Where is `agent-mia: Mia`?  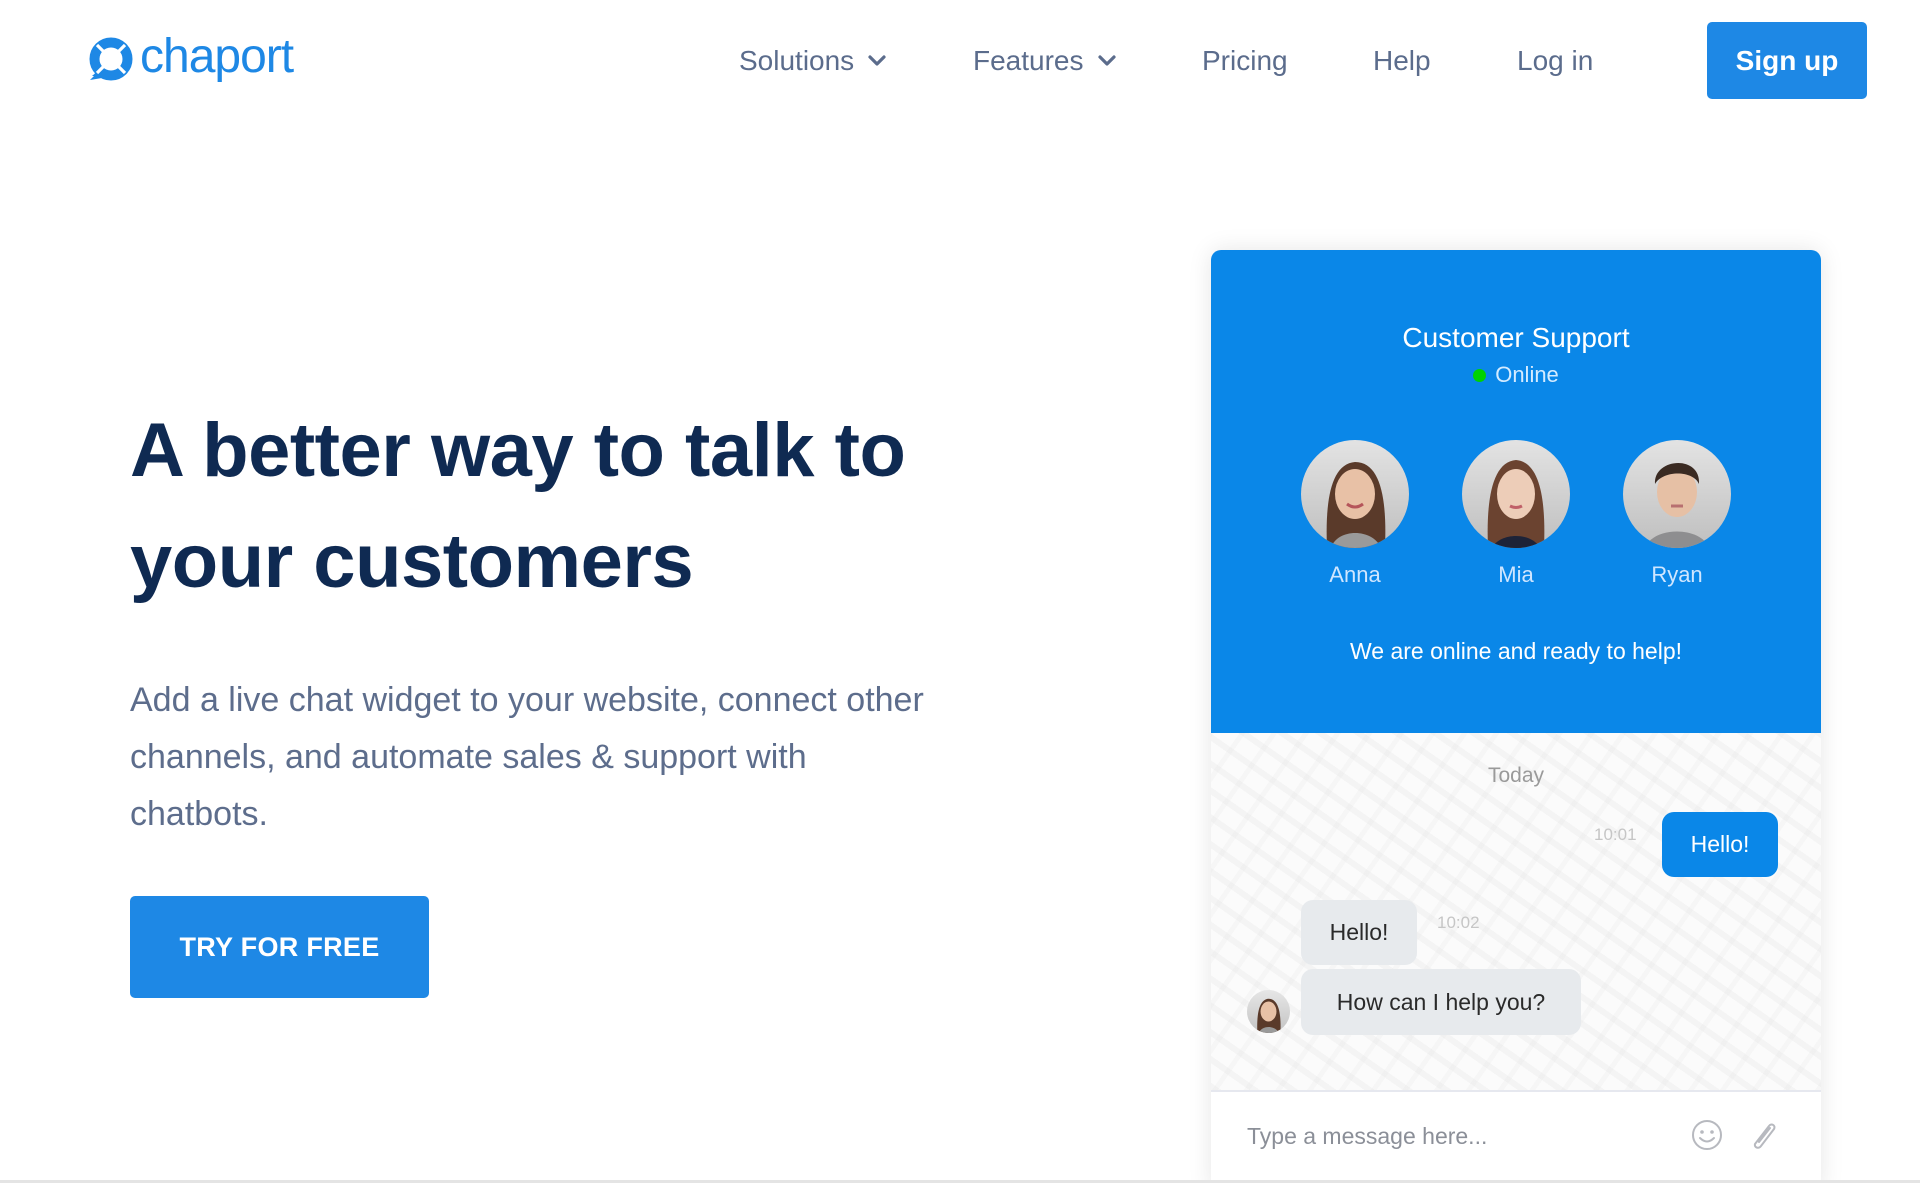 agent-mia: Mia is located at coordinates (1516, 514).